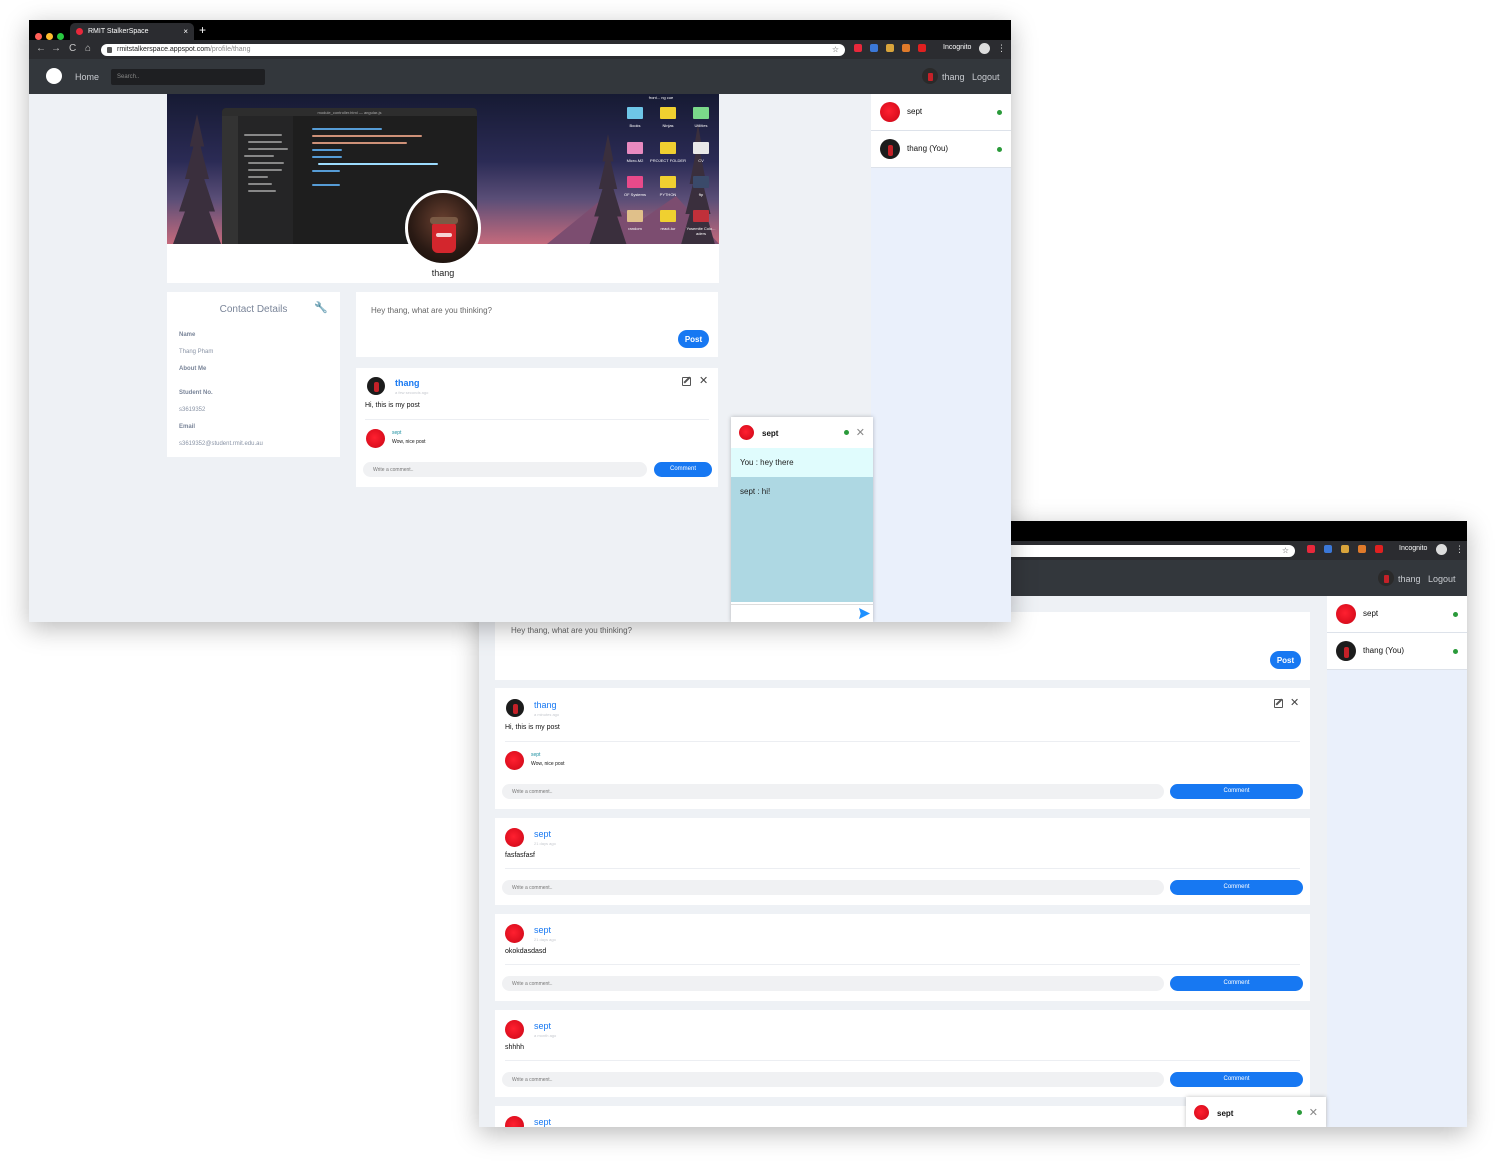 This screenshot has height=1165, width=1496. What do you see at coordinates (132, 31) in the screenshot?
I see `browser-tab: RMIT StalkerSpace ×` at bounding box center [132, 31].